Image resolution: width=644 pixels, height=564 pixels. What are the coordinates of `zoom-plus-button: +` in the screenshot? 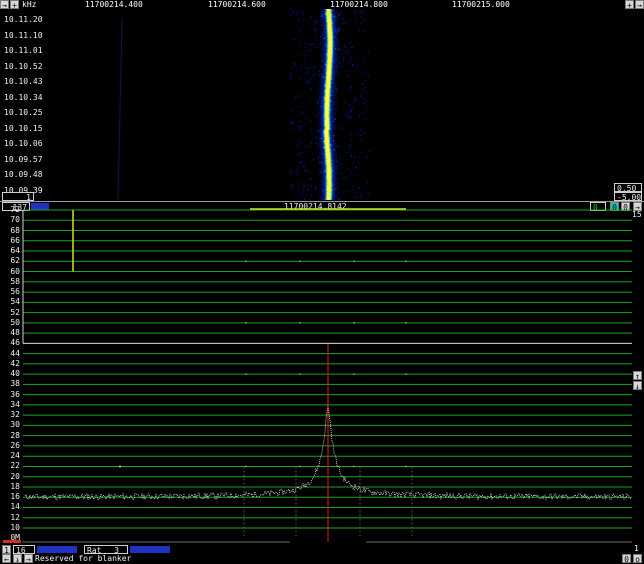 It's located at (14, 5).